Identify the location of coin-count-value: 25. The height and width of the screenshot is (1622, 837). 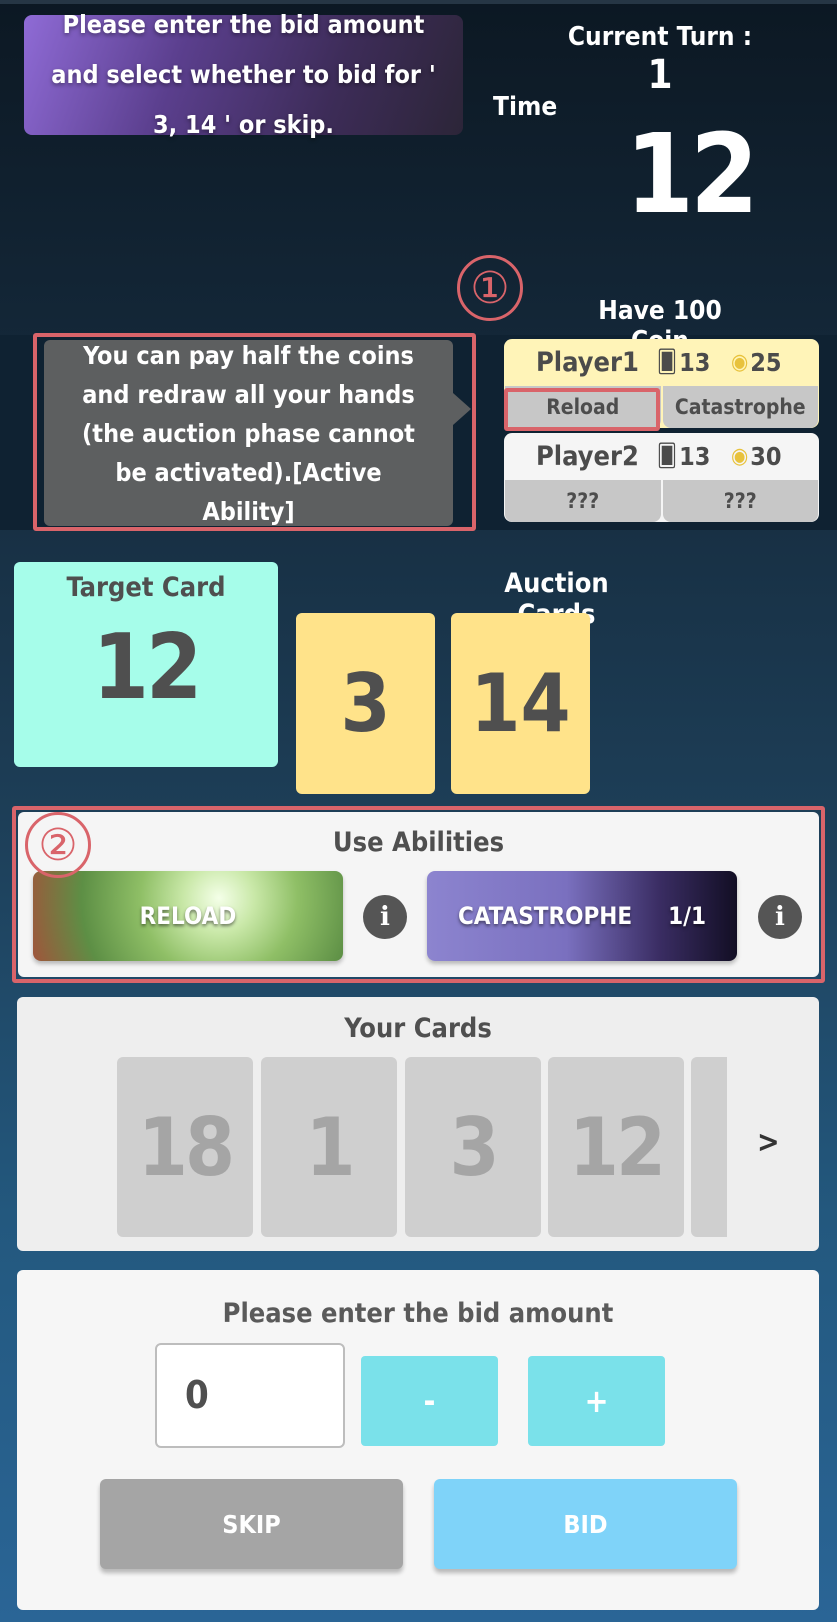
(766, 362).